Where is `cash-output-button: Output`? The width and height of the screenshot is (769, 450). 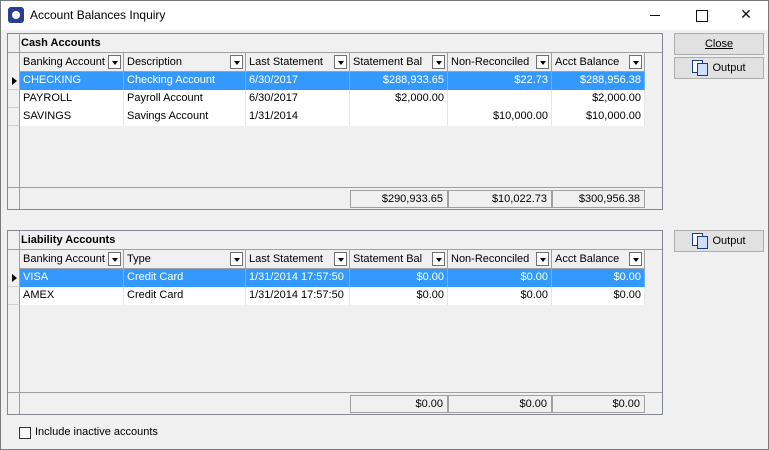
cash-output-button: Output is located at coordinates (719, 68).